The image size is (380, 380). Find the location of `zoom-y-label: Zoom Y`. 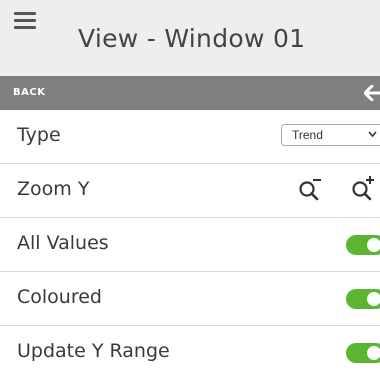

zoom-y-label: Zoom Y is located at coordinates (53, 189).